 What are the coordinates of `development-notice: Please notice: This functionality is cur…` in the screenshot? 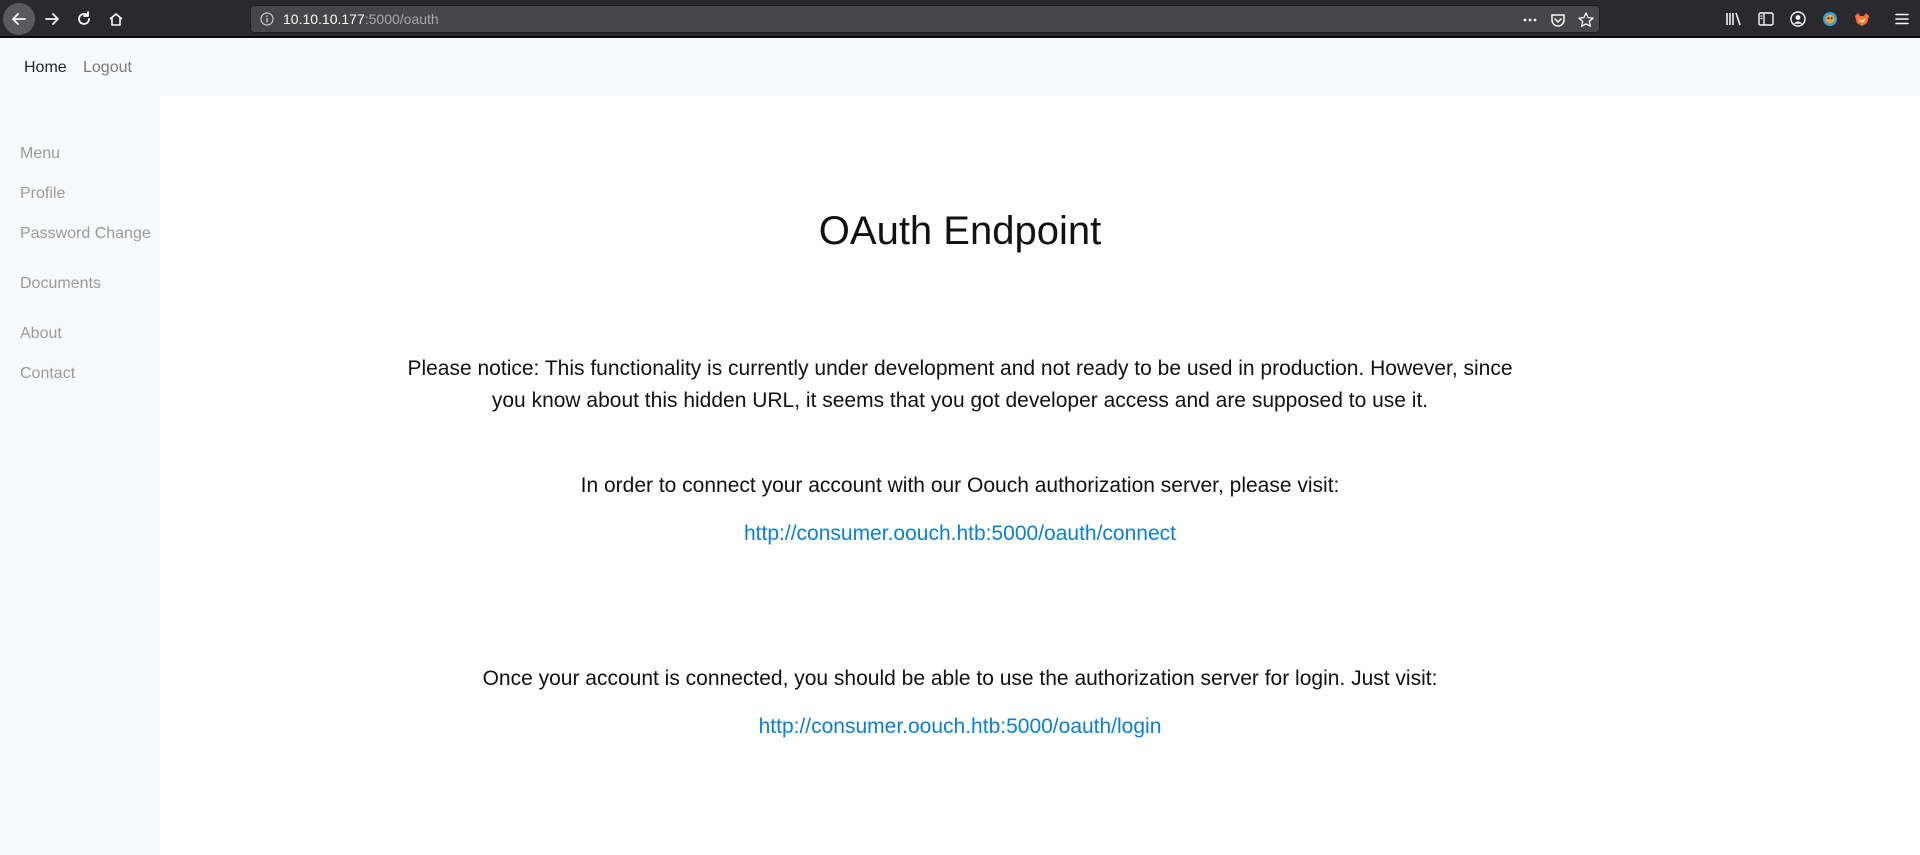 It's located at (960, 385).